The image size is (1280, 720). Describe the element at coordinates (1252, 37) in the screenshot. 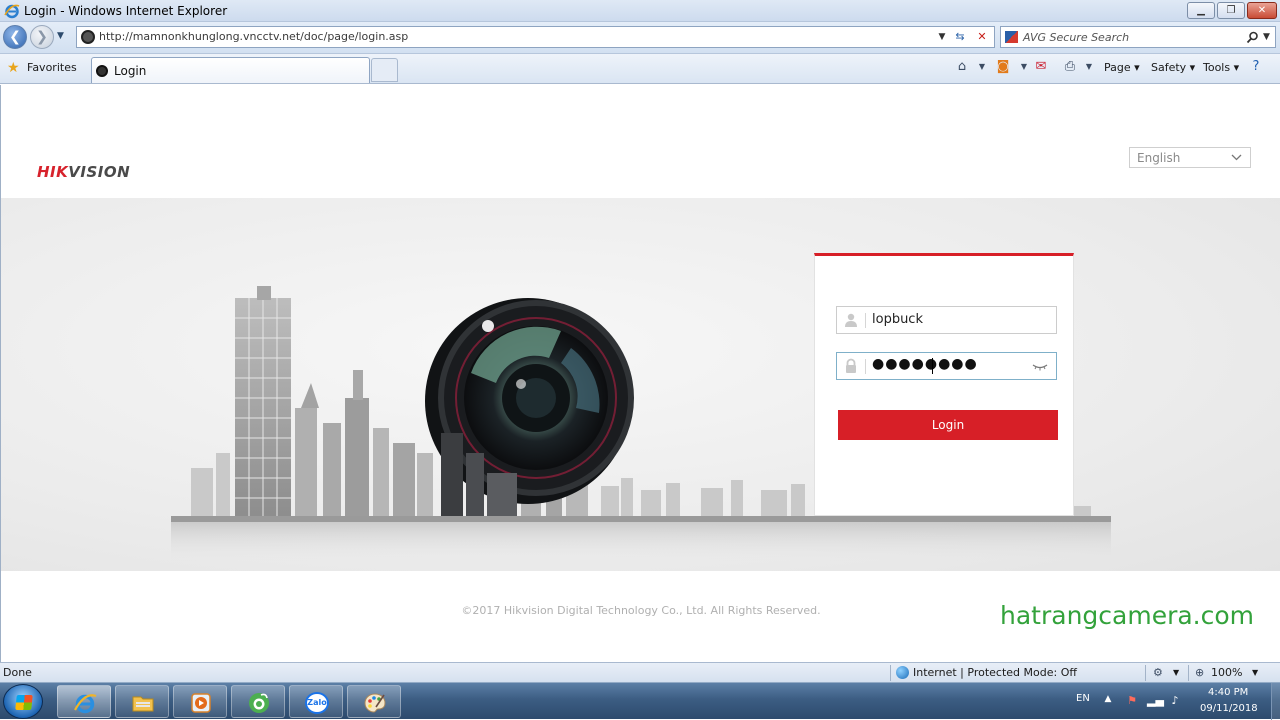

I see `search-icon` at that location.